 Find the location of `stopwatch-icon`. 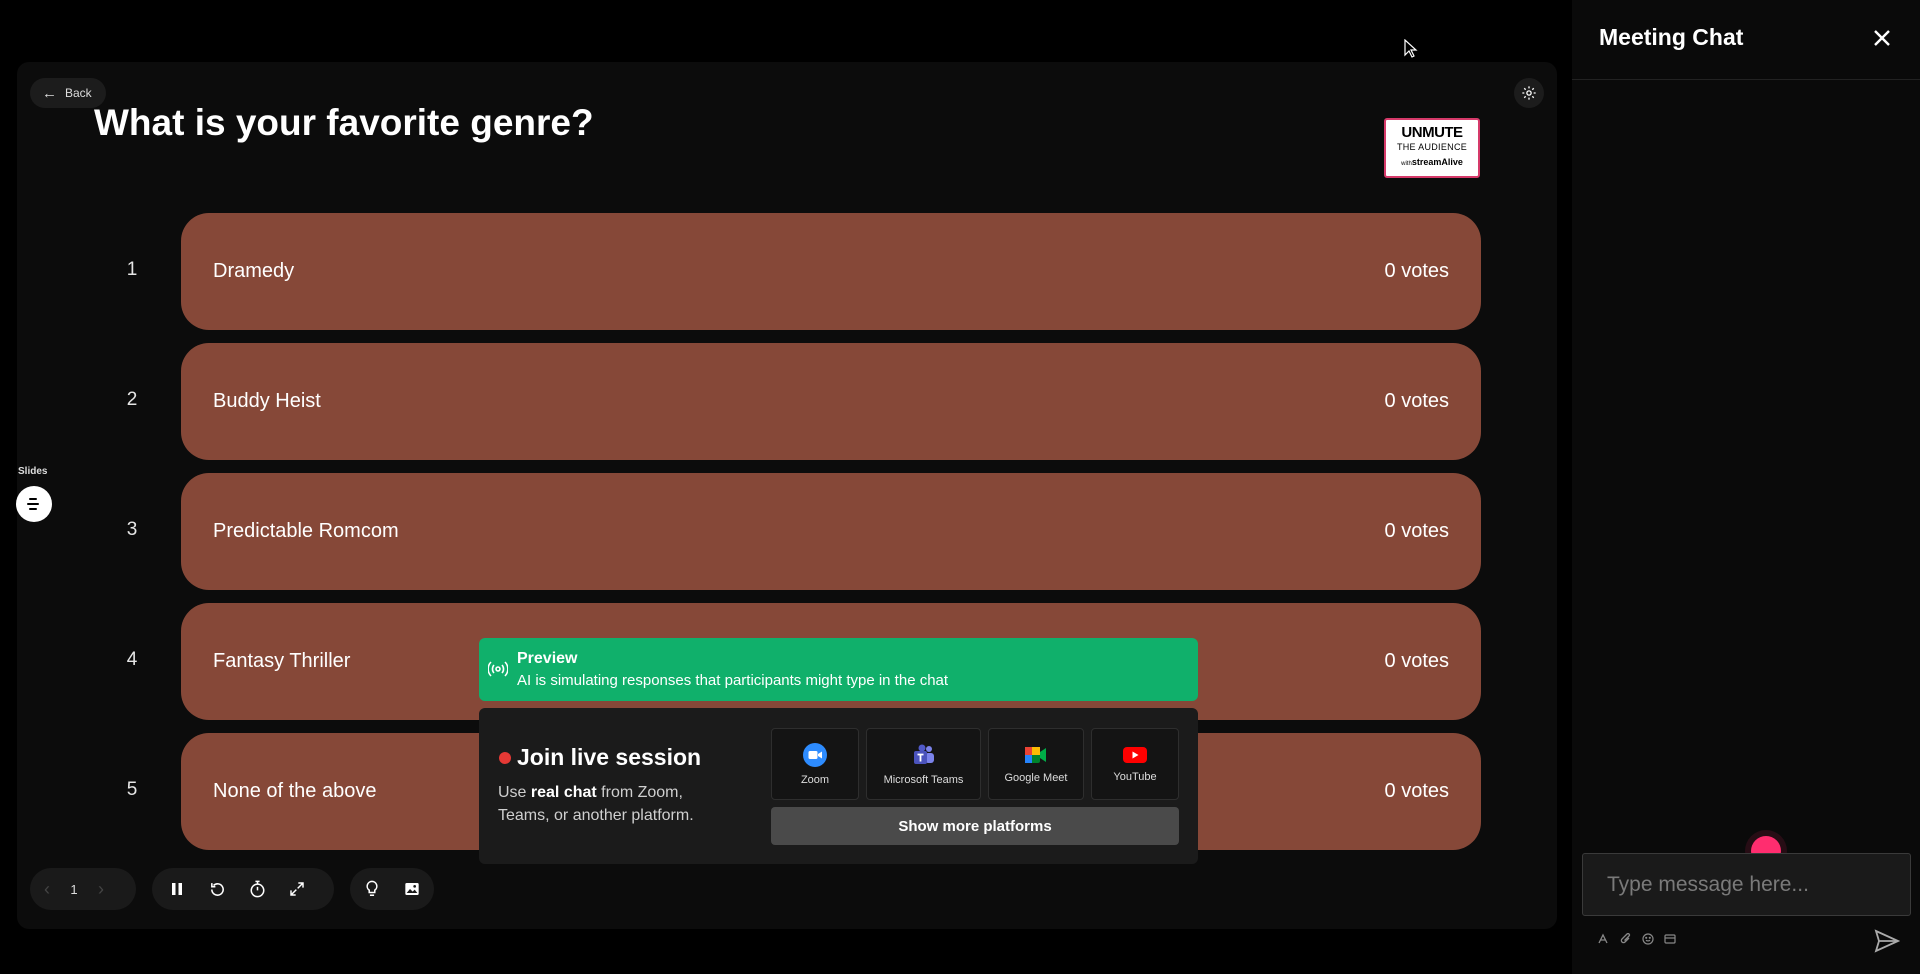

stopwatch-icon is located at coordinates (257, 889).